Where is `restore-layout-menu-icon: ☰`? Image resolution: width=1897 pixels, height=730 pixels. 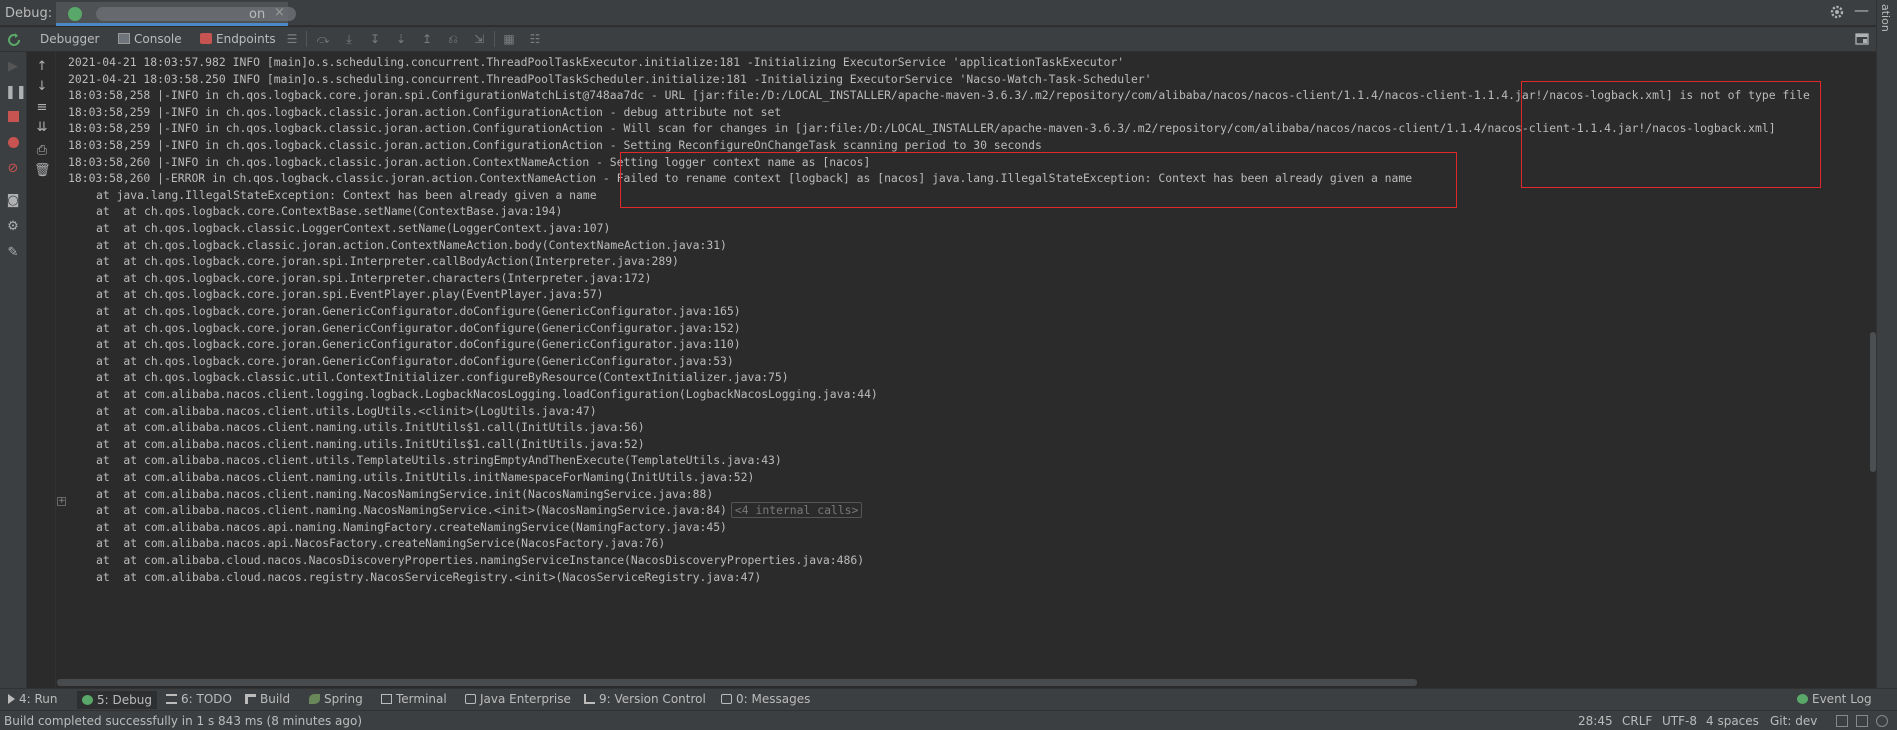
restore-layout-menu-icon: ☰ is located at coordinates (292, 39).